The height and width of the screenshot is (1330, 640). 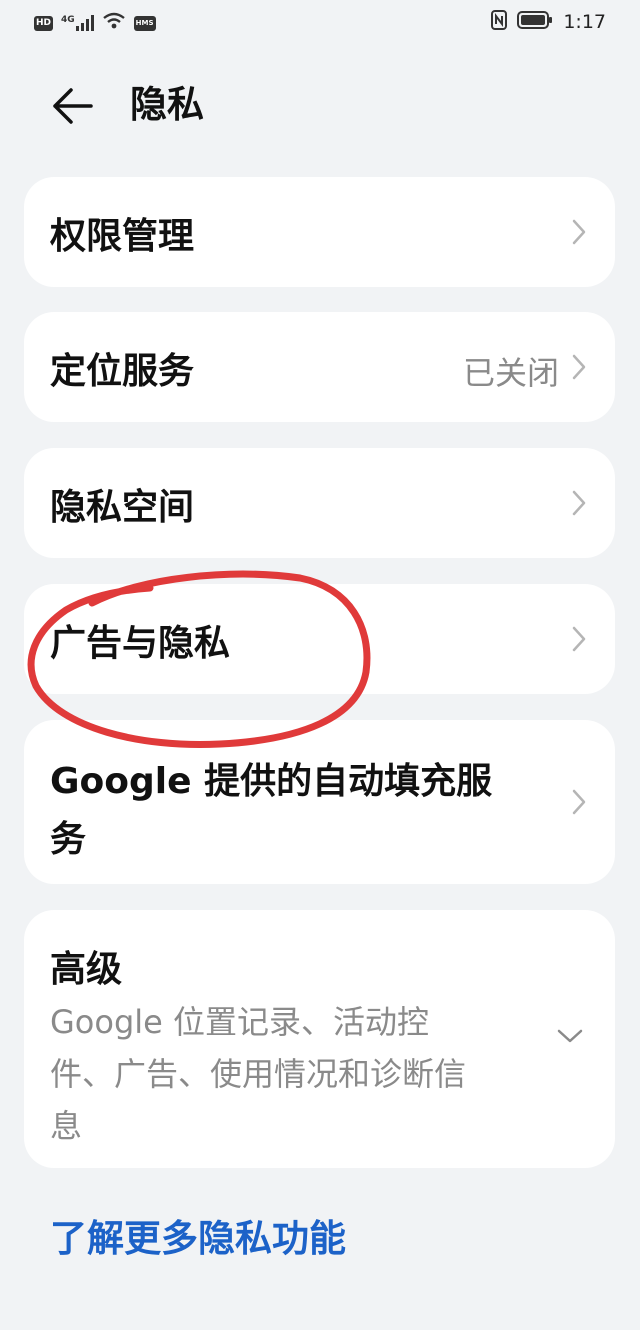 I want to click on status-bar: HD 4G HMS 1:17, so click(x=320, y=23).